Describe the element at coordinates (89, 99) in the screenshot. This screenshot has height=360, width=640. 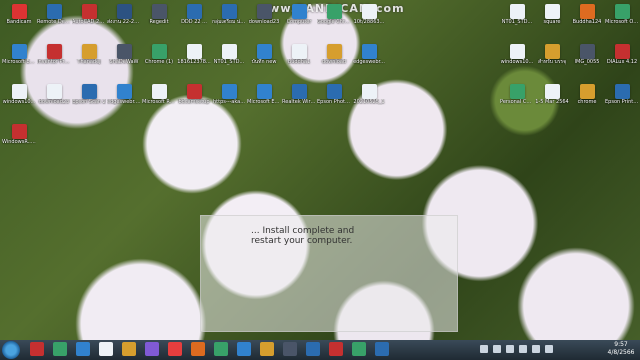
I see `desktop-icon: Epson Scan 2` at that location.